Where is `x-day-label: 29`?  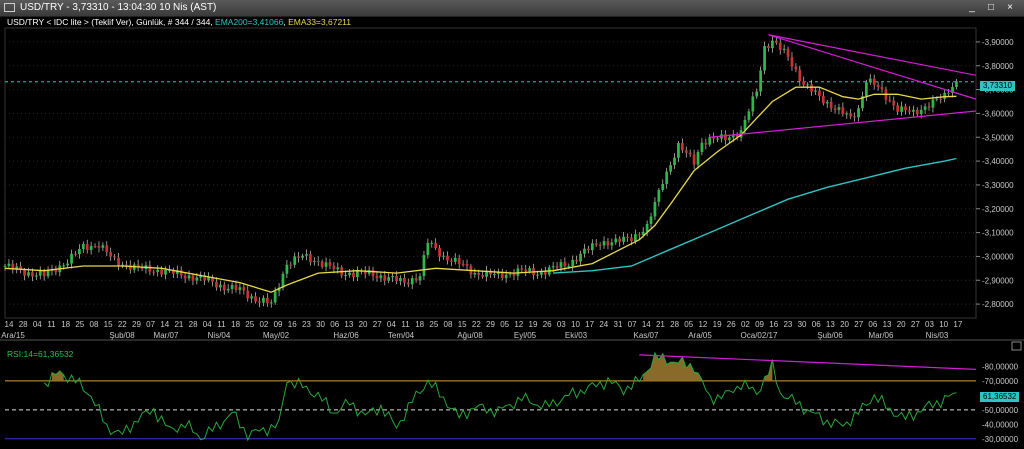
x-day-label: 29 is located at coordinates (490, 324).